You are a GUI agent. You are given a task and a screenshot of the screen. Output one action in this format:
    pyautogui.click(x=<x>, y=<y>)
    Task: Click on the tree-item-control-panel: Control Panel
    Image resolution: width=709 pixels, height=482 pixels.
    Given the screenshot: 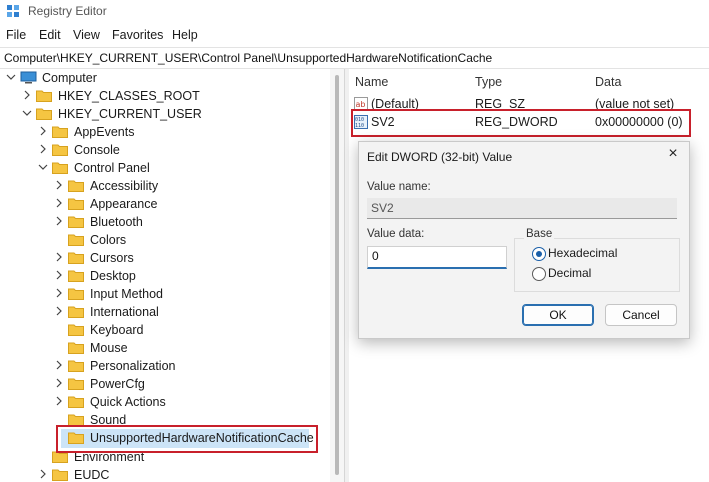 What is the action you would take?
    pyautogui.click(x=165, y=168)
    